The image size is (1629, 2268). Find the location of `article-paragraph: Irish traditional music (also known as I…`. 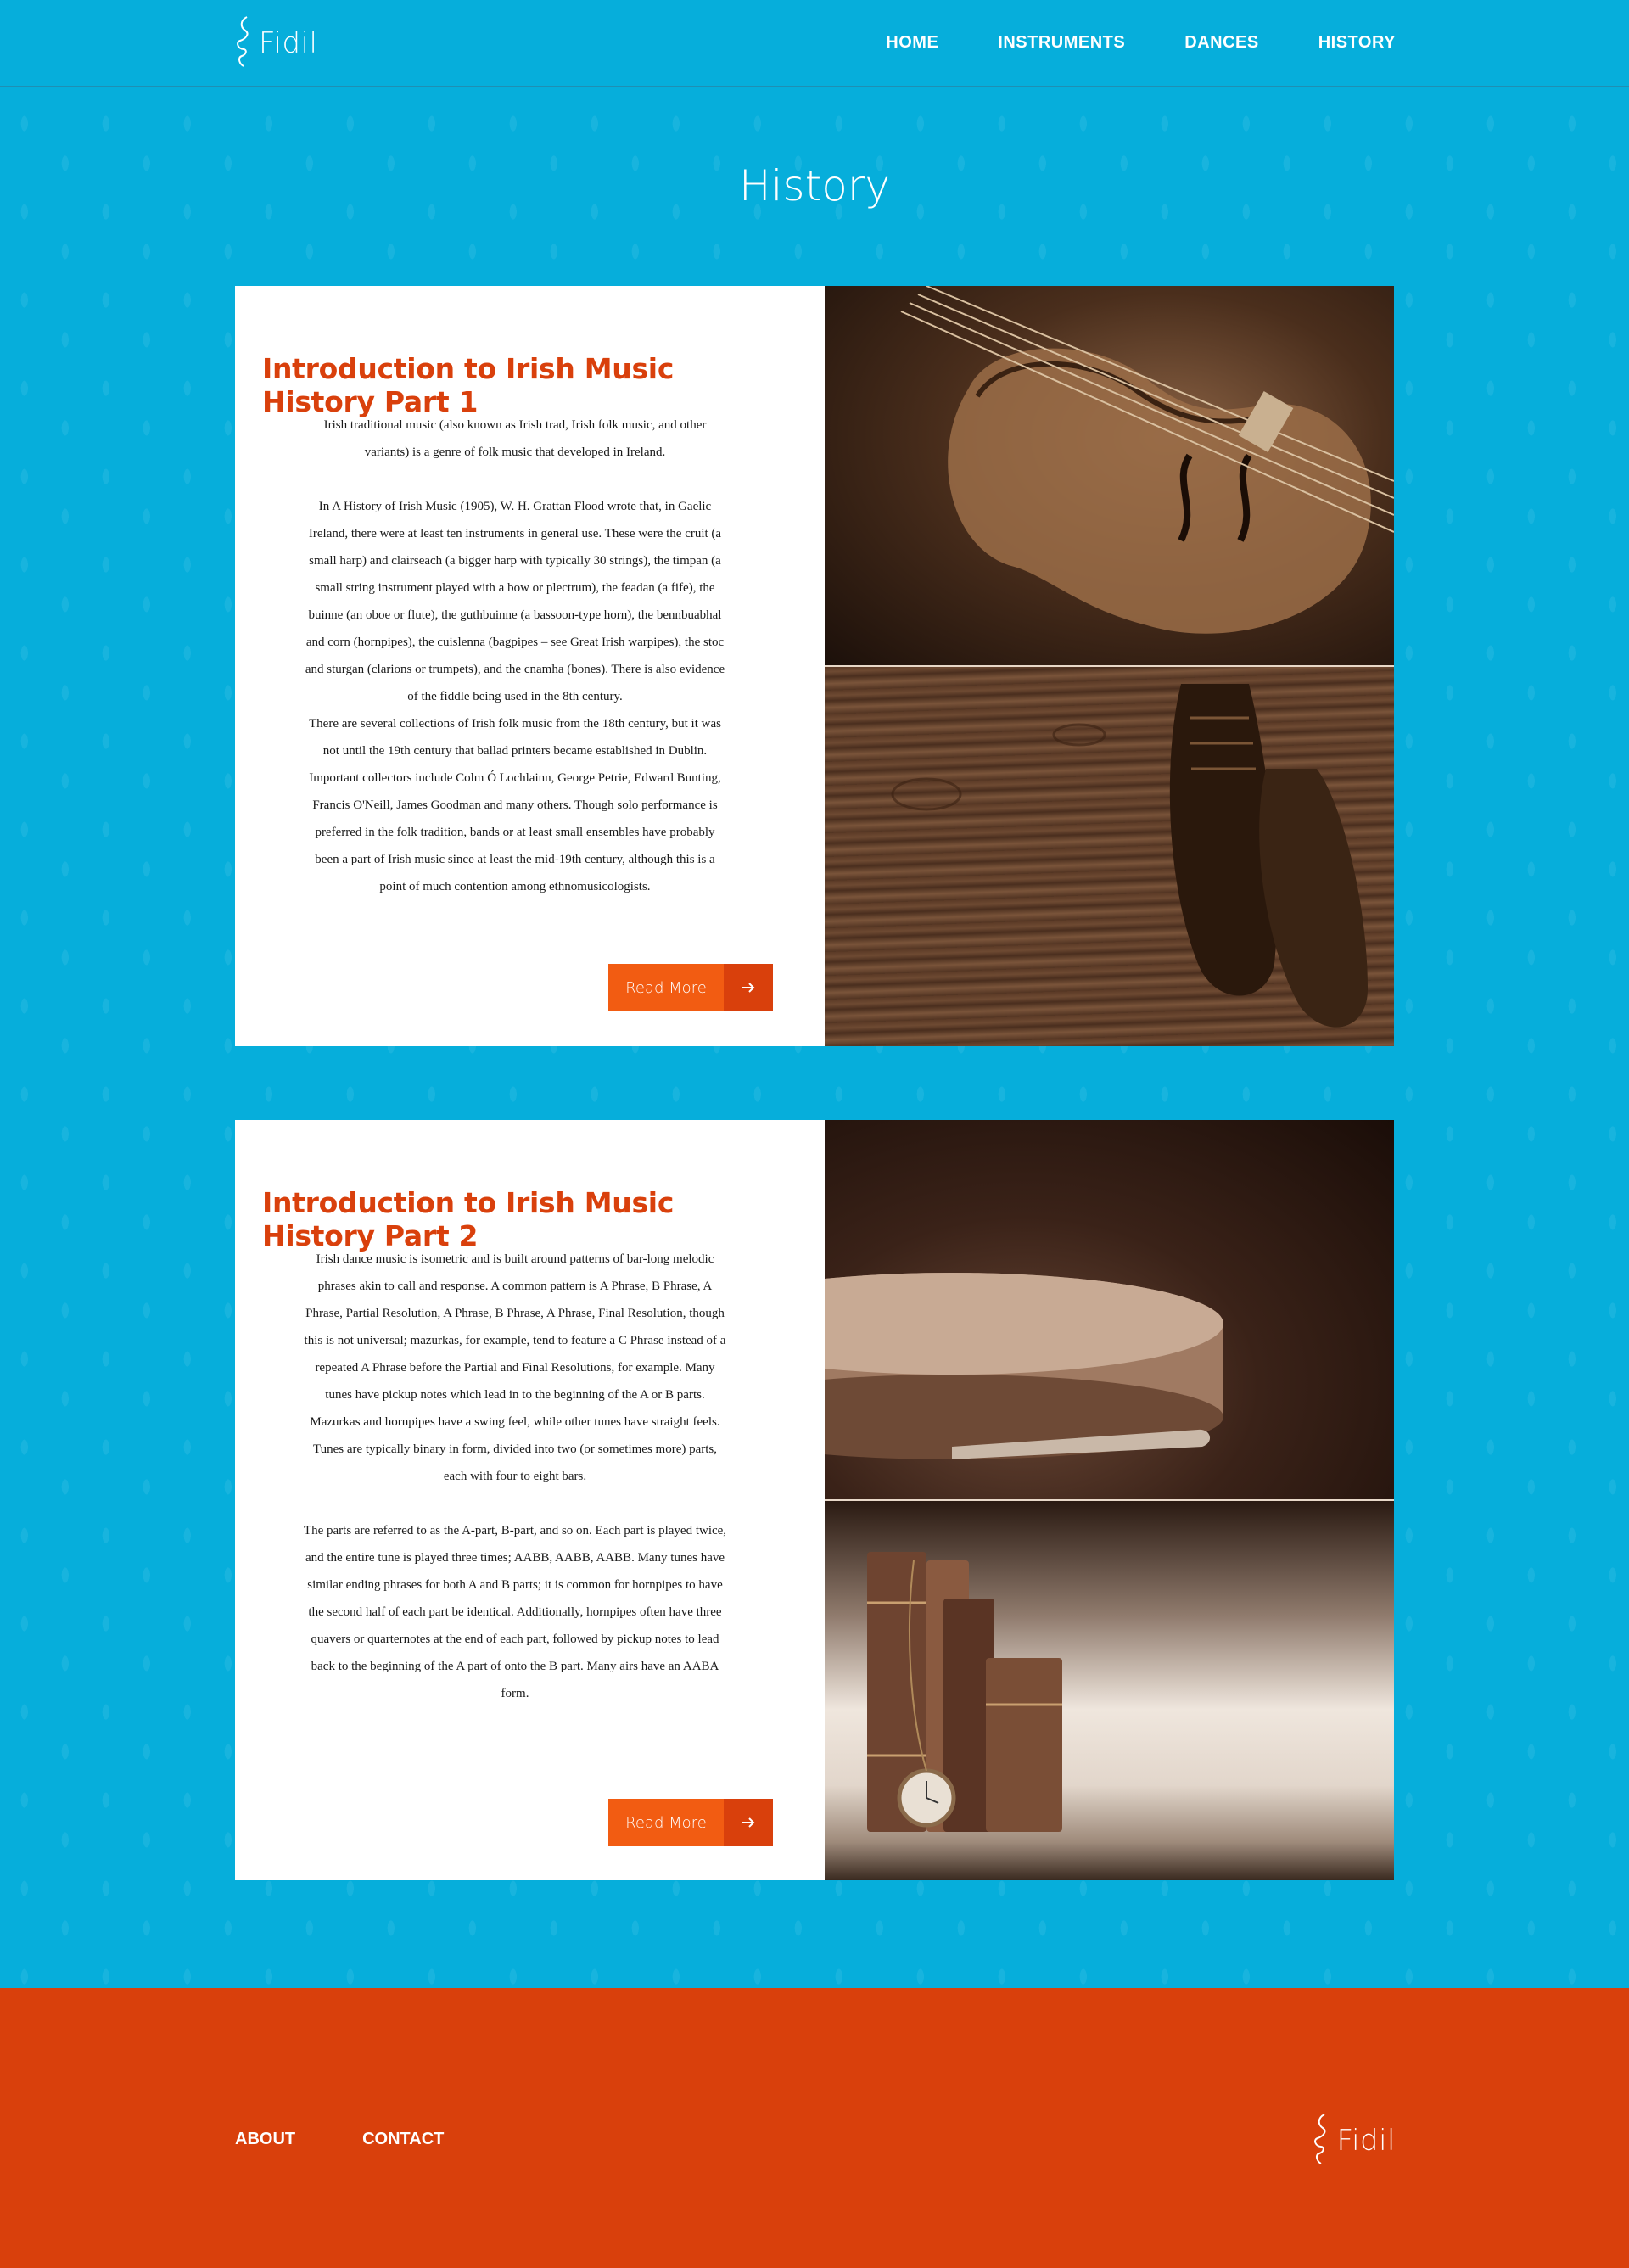

article-paragraph: Irish traditional music (also known as I… is located at coordinates (515, 438).